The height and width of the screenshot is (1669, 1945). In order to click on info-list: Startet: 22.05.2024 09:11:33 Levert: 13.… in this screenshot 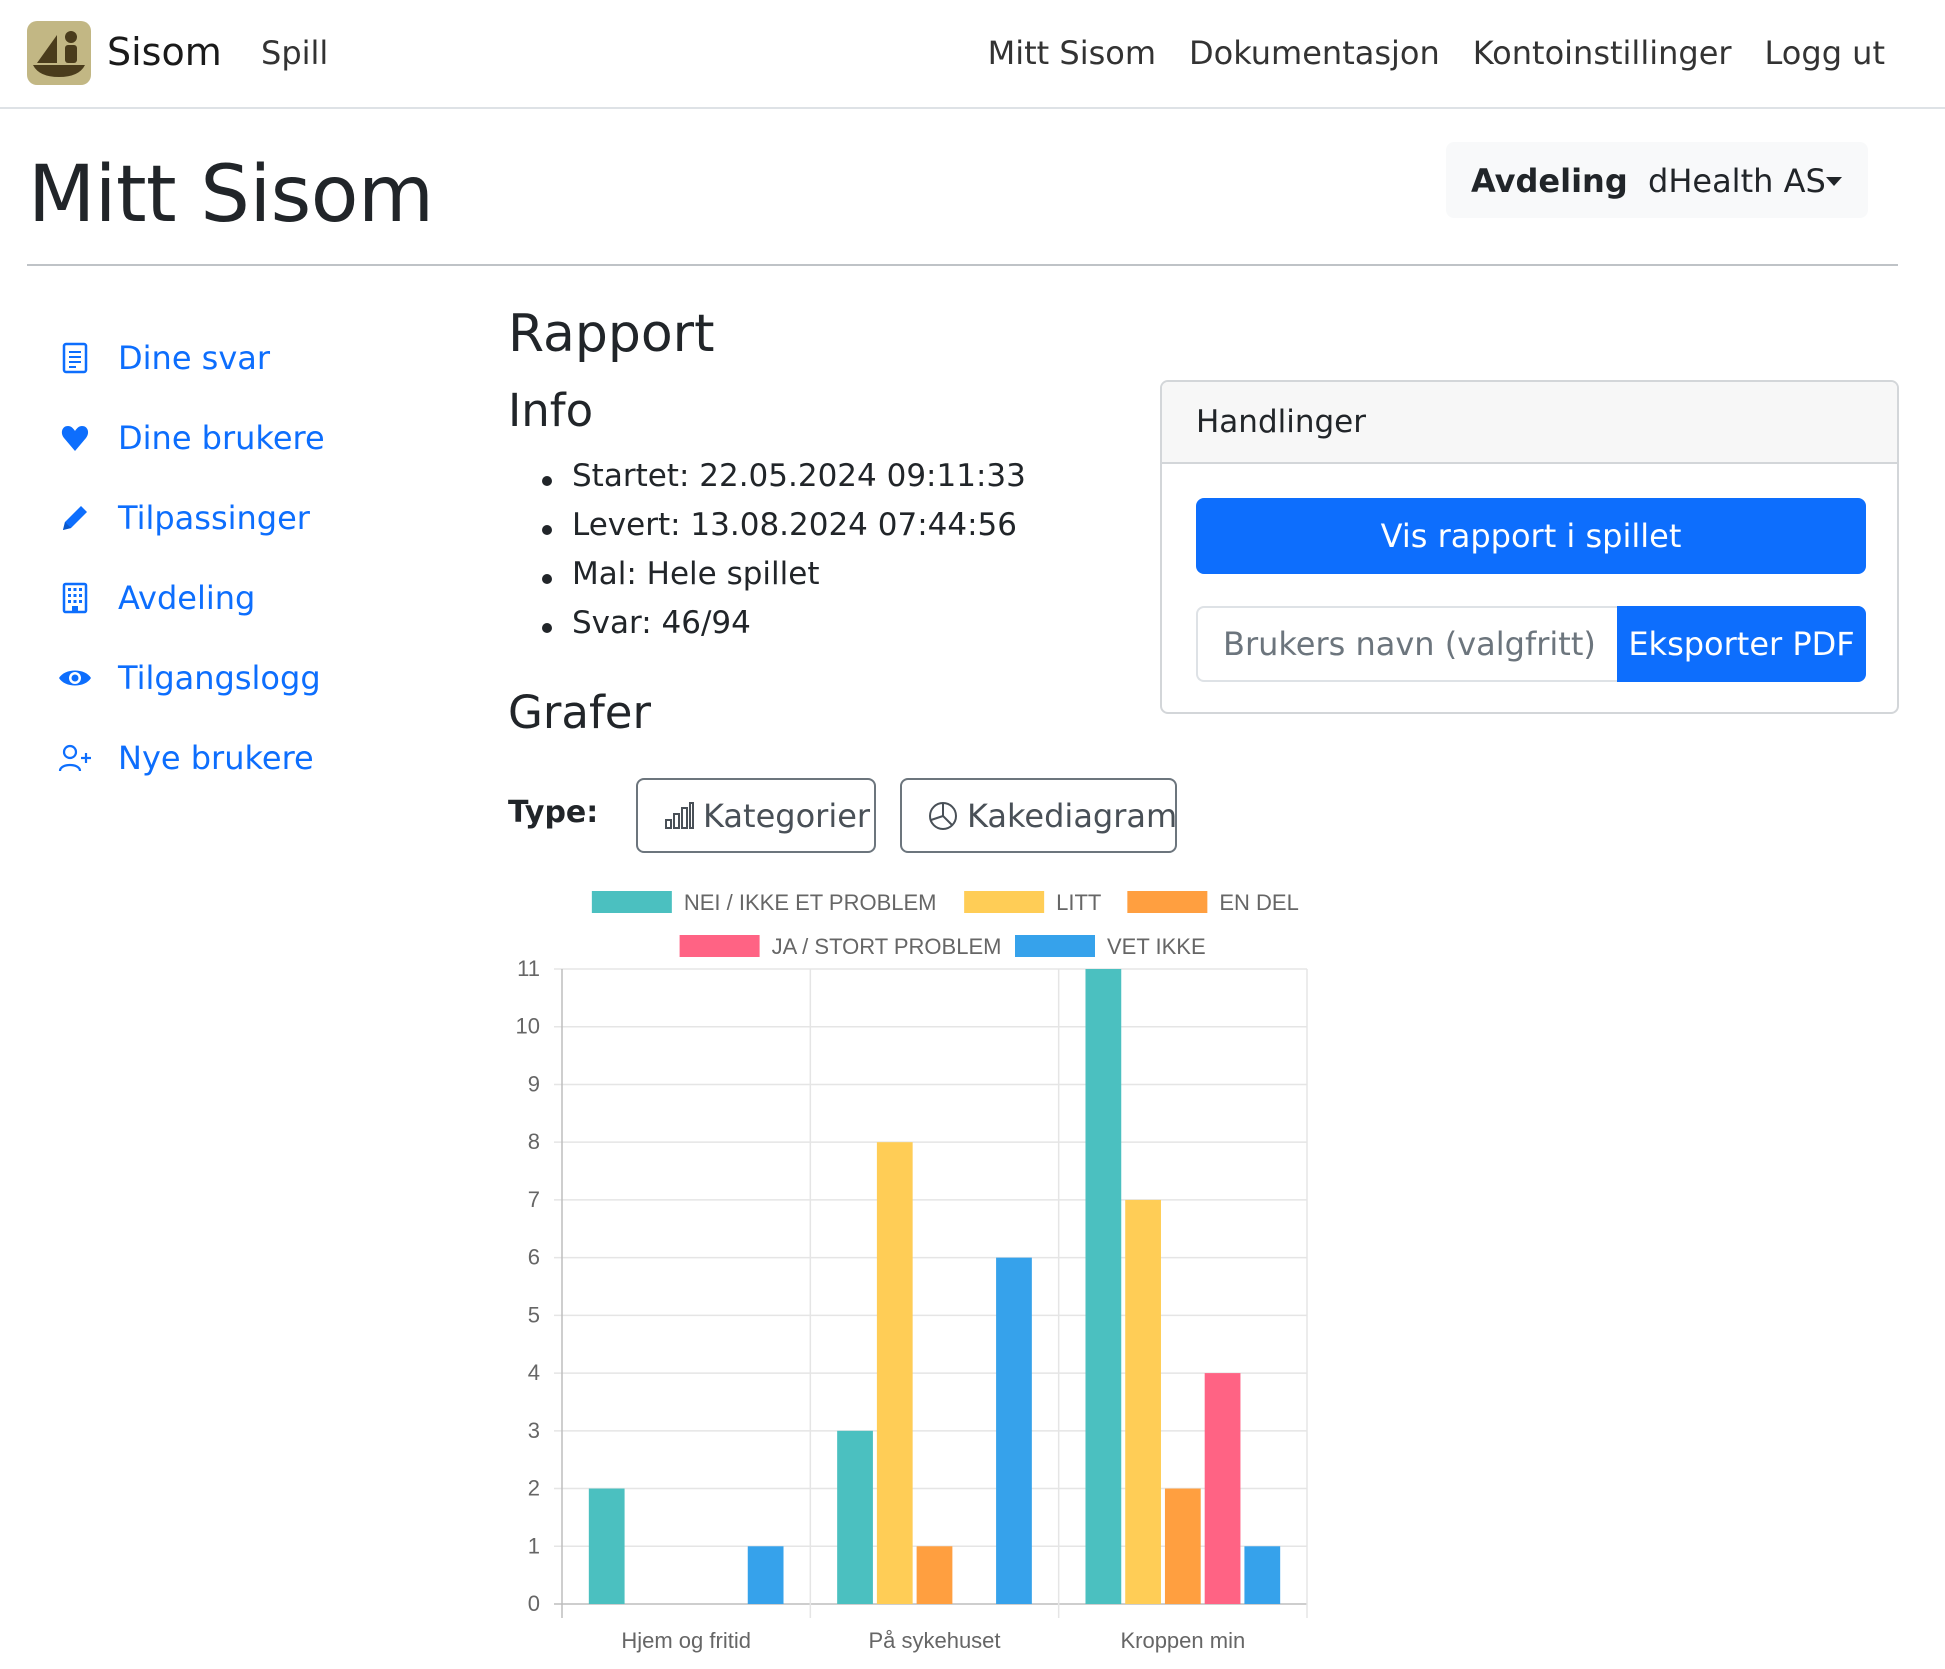, I will do `click(784, 556)`.